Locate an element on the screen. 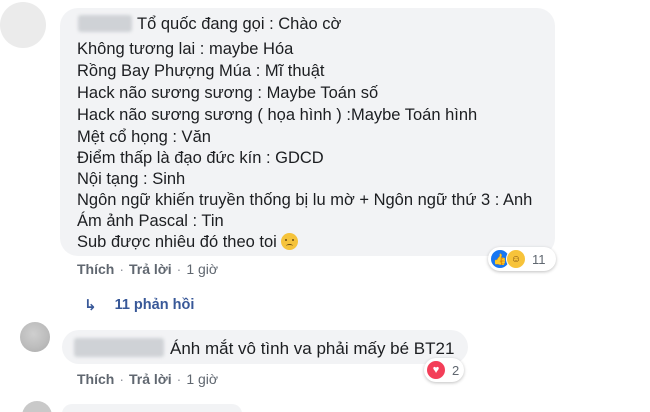  comment-line: Rồng Bay Phượng Múa : Mĩ thuật is located at coordinates (201, 71).